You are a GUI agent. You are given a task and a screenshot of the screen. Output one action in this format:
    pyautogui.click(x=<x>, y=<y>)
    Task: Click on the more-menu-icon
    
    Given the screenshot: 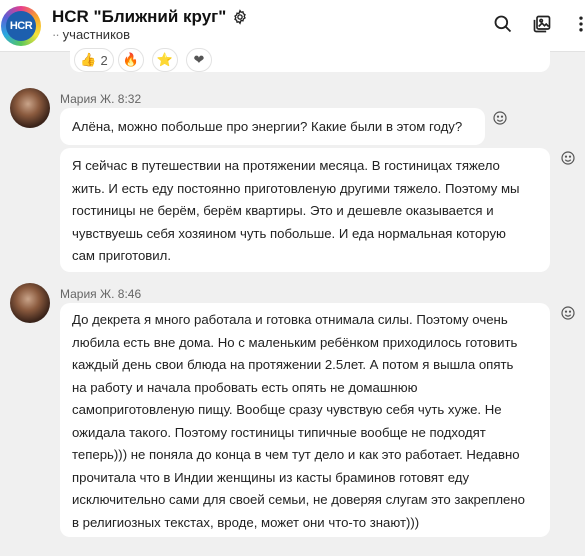 What is the action you would take?
    pyautogui.click(x=578, y=24)
    